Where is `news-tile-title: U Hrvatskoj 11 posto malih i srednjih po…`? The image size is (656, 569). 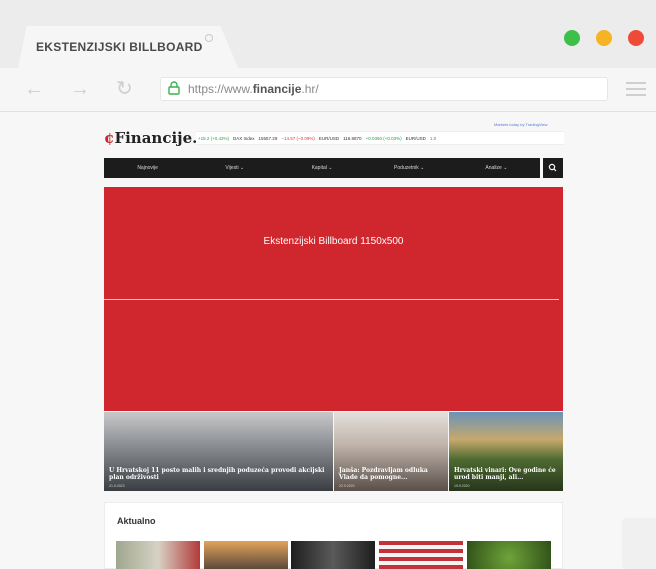
news-tile-title: U Hrvatskoj 11 posto malih i srednjih po… is located at coordinates (217, 474).